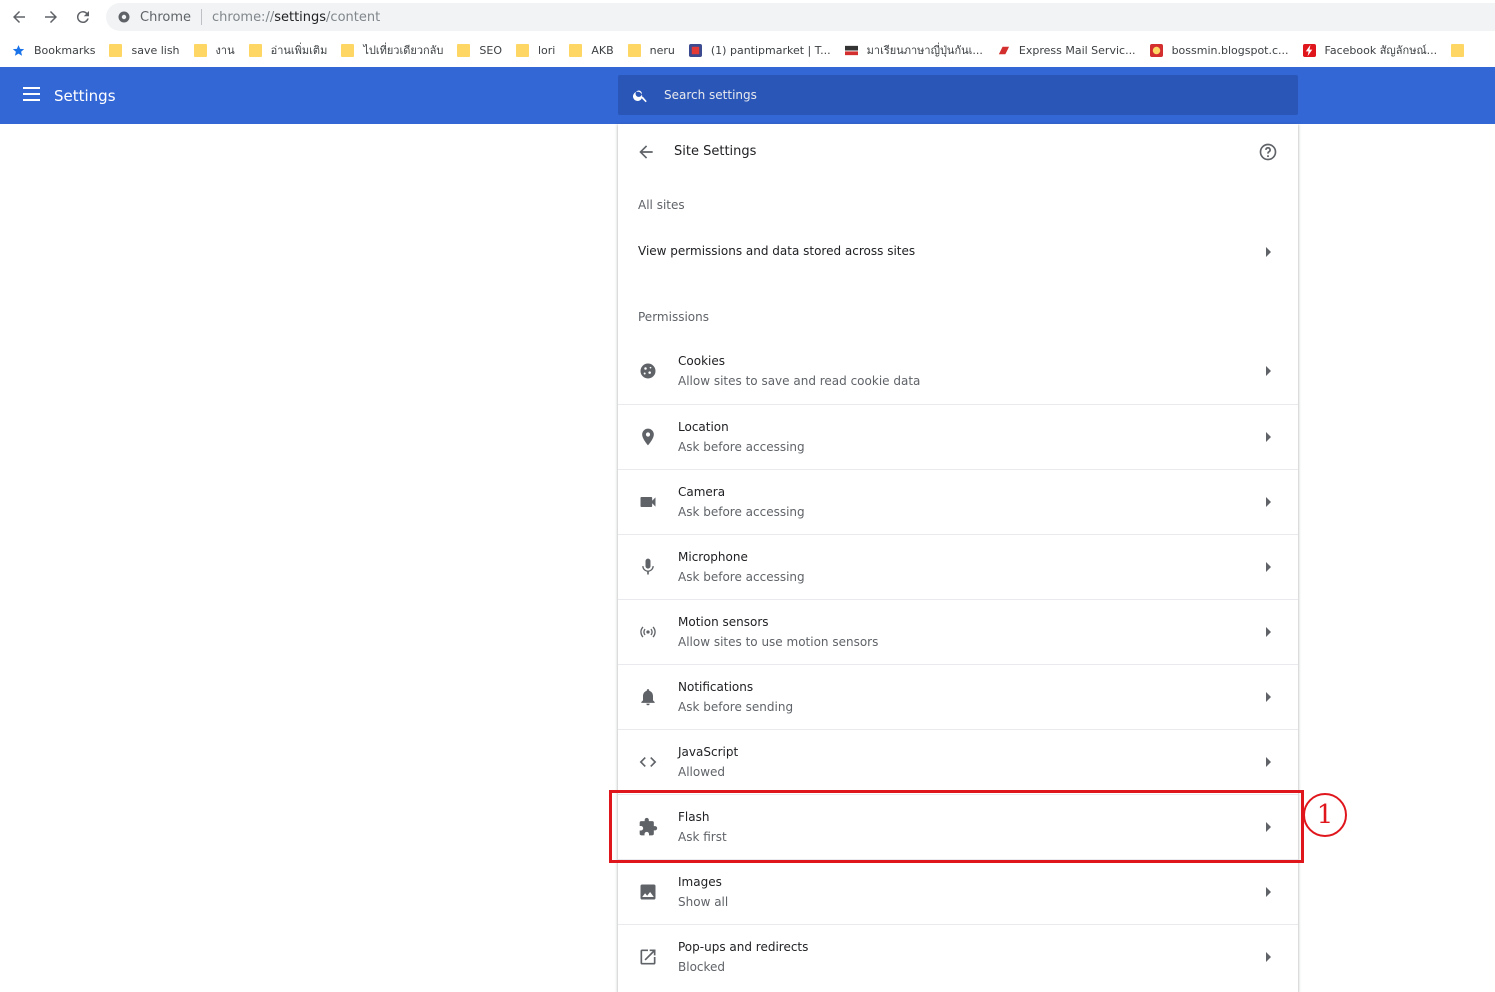 The image size is (1495, 992). Describe the element at coordinates (958, 956) in the screenshot. I see `permission-row-popups: Pop-ups and redirects Blocked` at that location.